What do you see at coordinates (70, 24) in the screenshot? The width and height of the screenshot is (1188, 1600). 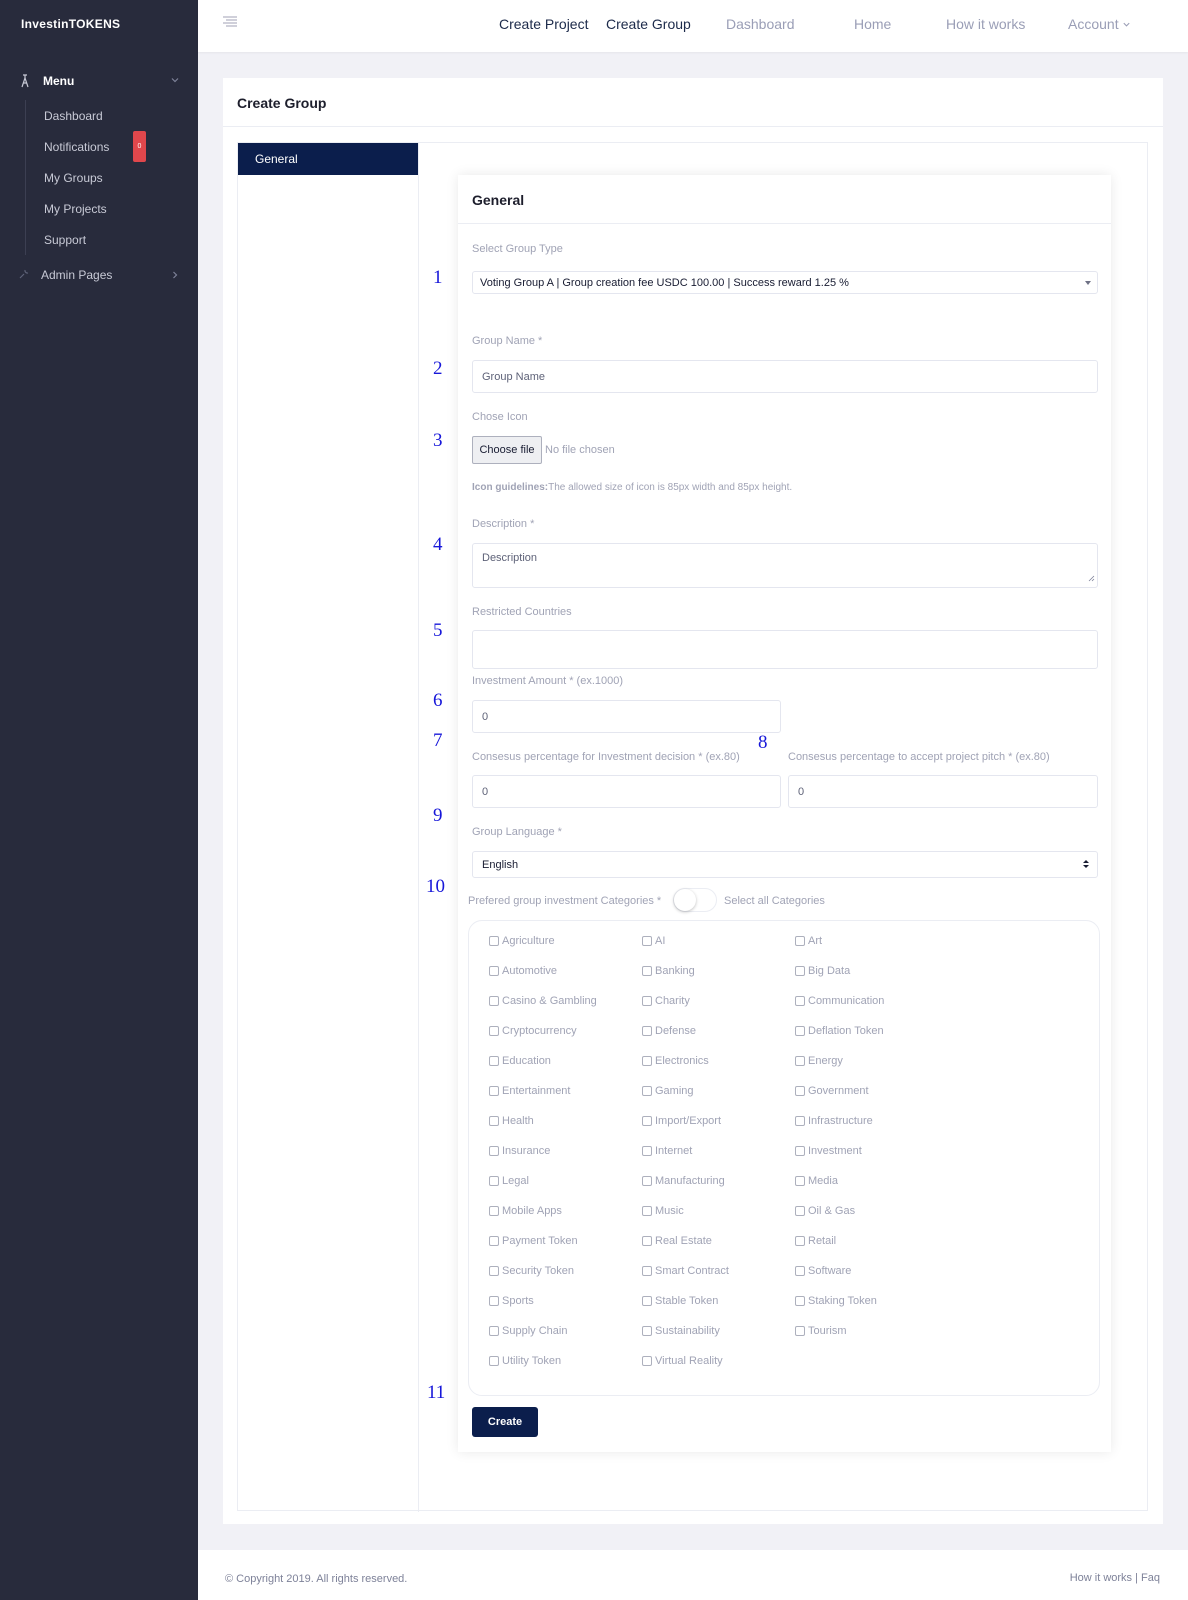 I see `brand-logo: InvestinTOKENS` at bounding box center [70, 24].